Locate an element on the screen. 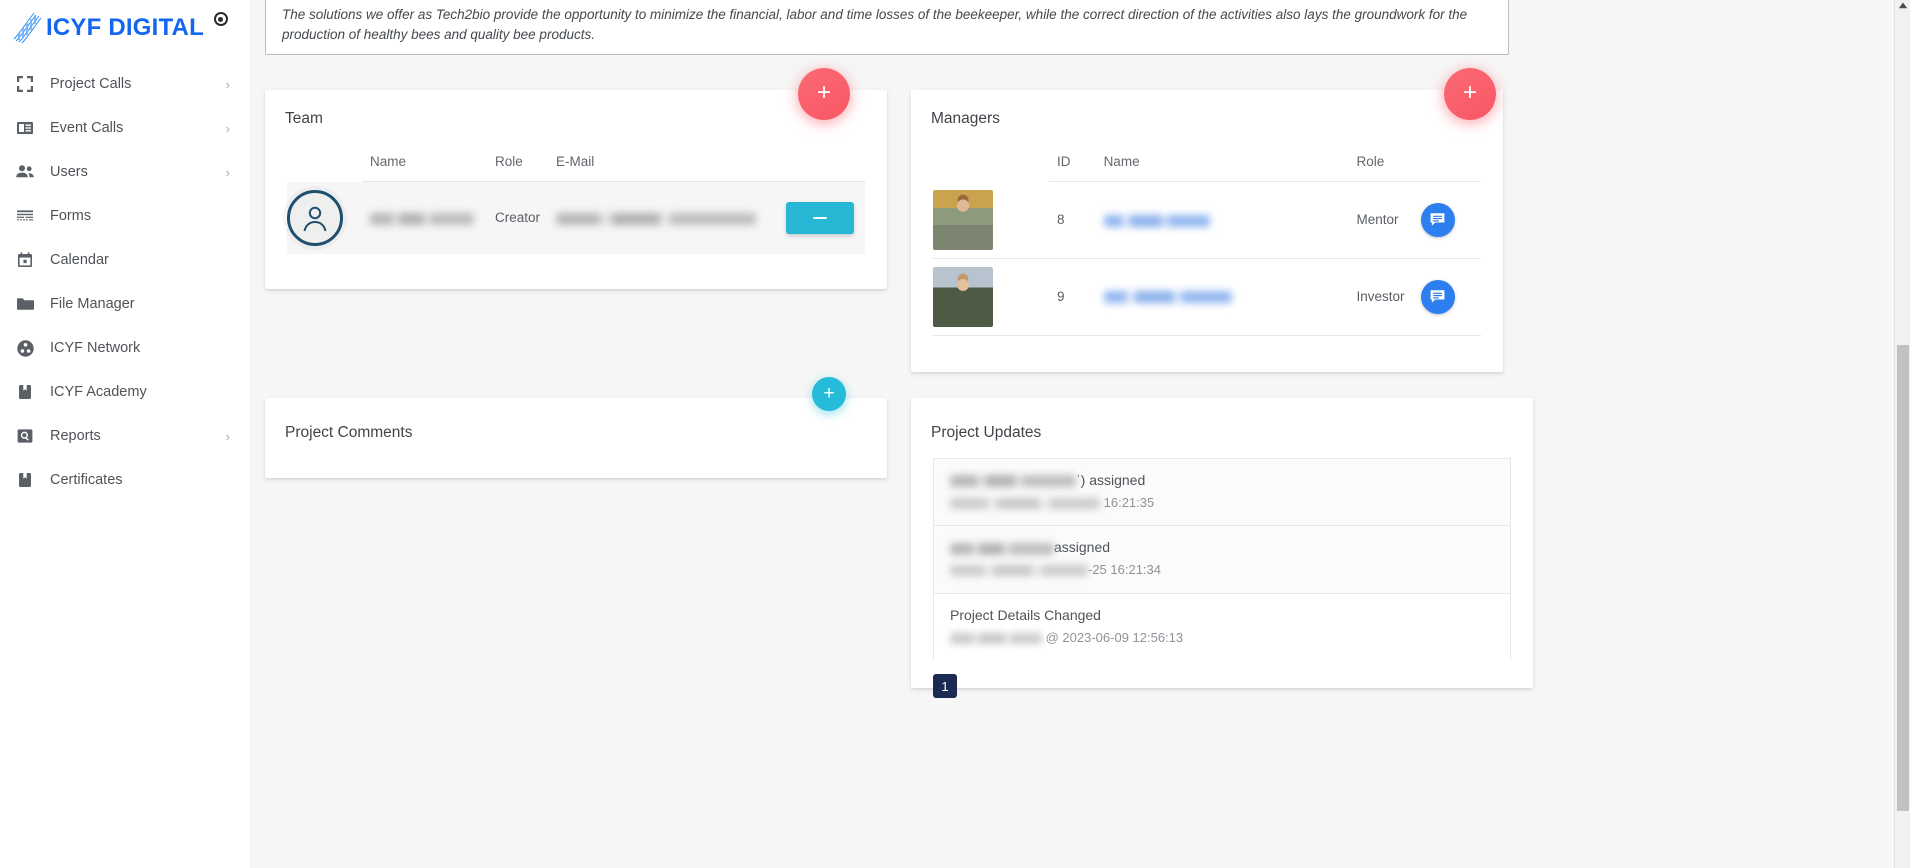 The height and width of the screenshot is (868, 1910). project-comments-title: Project Comments is located at coordinates (349, 432).